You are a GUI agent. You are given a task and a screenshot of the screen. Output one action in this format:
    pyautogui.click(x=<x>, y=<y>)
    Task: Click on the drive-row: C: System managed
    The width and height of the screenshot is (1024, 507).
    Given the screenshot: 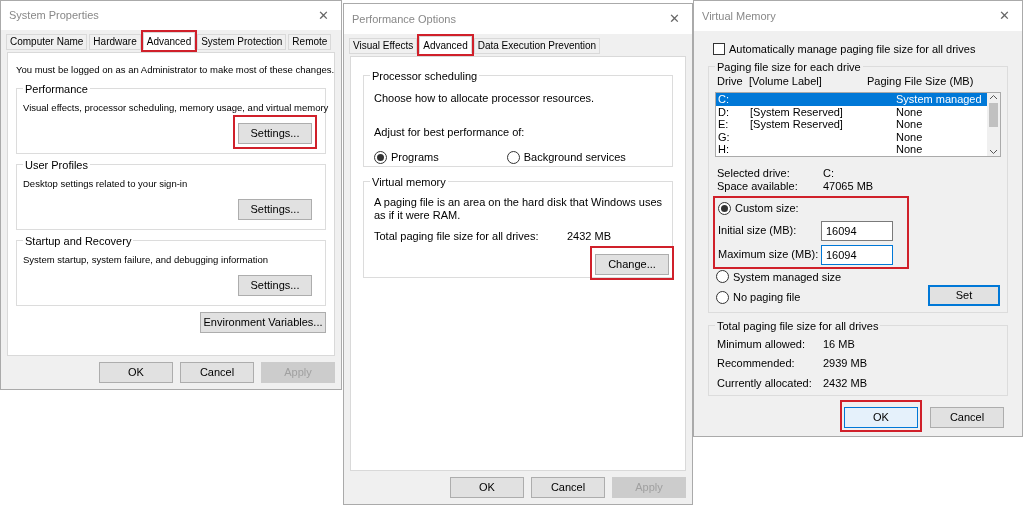 What is the action you would take?
    pyautogui.click(x=851, y=99)
    